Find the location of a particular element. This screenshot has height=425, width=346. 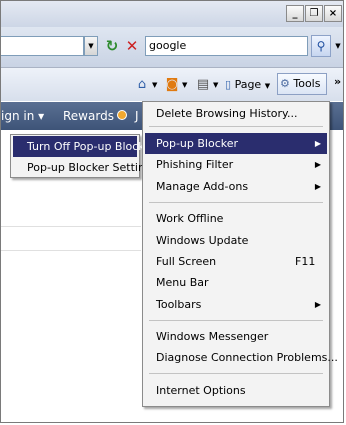

home-dropdown-icon: ▼ is located at coordinates (154, 85).